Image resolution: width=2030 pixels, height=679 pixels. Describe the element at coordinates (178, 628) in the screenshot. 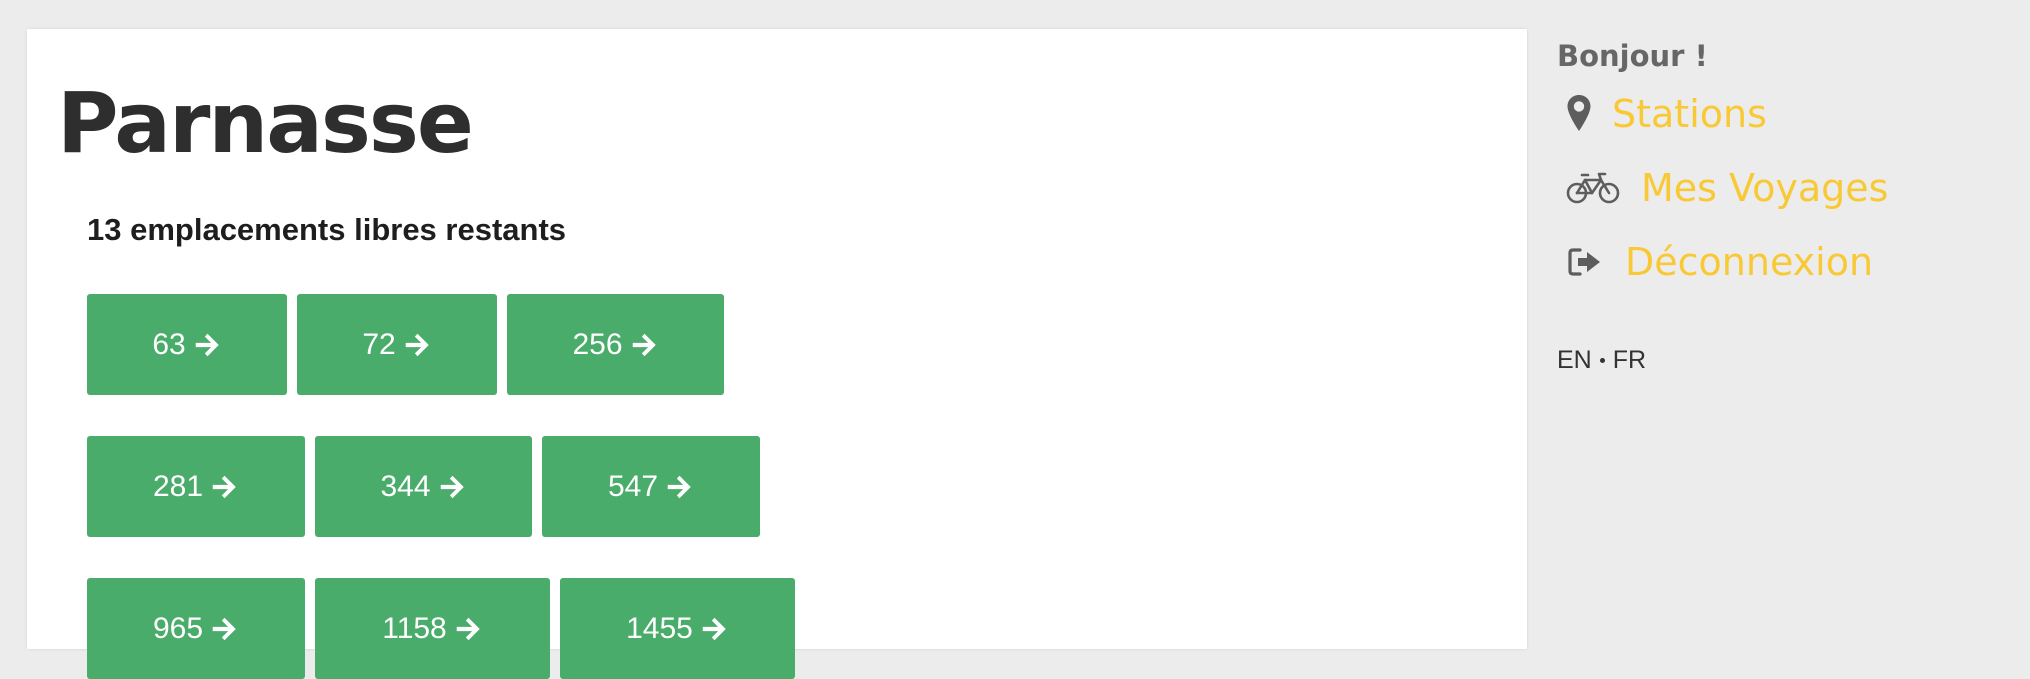

I see `slot-number: 965` at that location.